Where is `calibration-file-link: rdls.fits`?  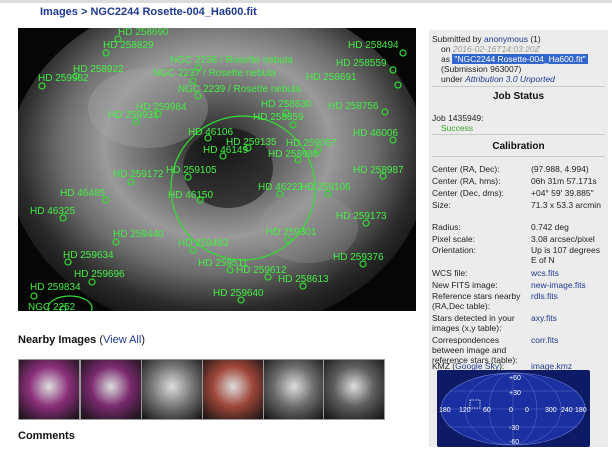 calibration-file-link: rdls.fits is located at coordinates (544, 296).